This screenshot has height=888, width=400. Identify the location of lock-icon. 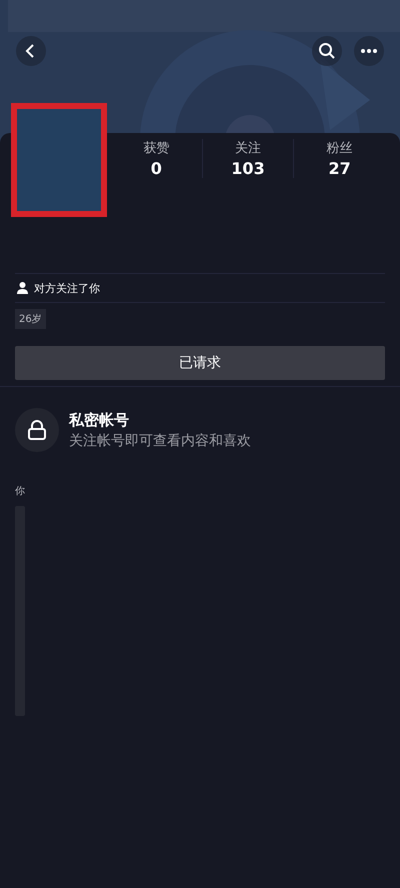
(37, 430).